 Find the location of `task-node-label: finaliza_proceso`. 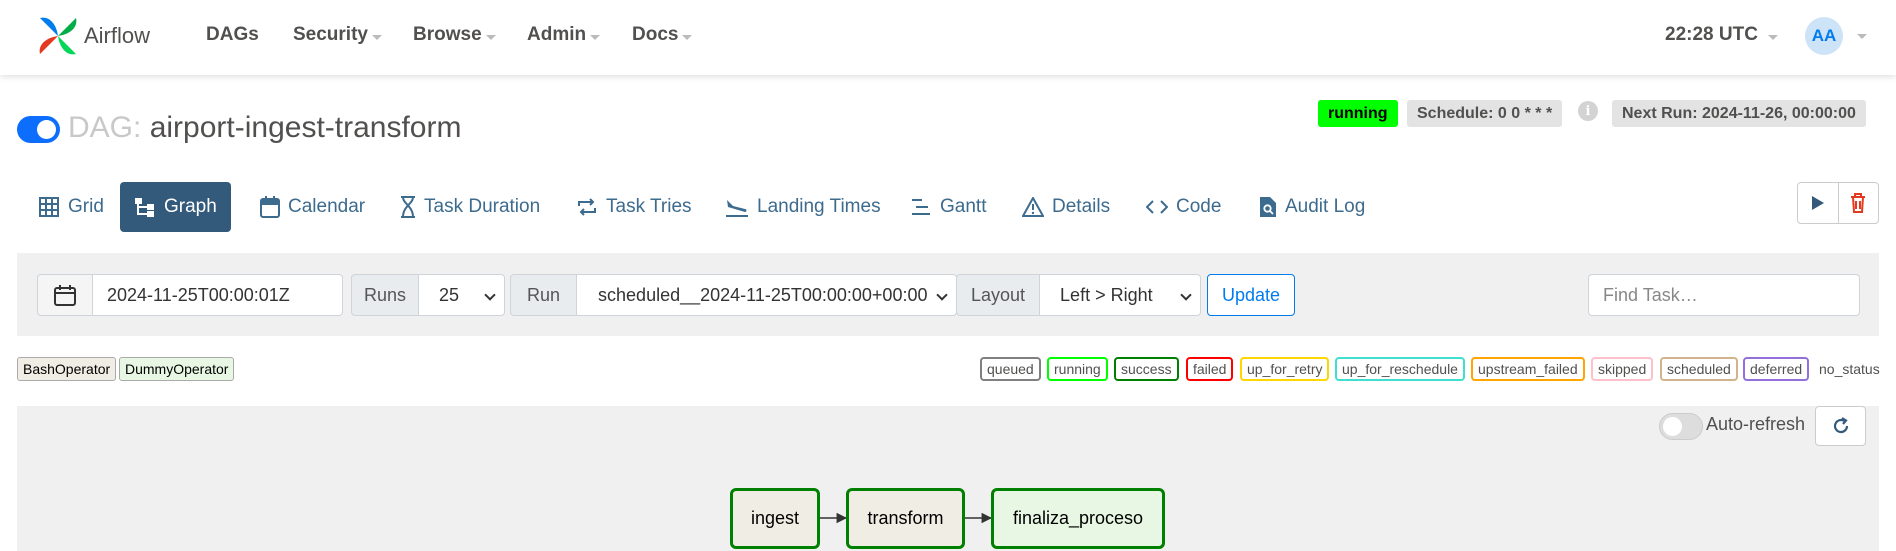

task-node-label: finaliza_proceso is located at coordinates (1078, 518).